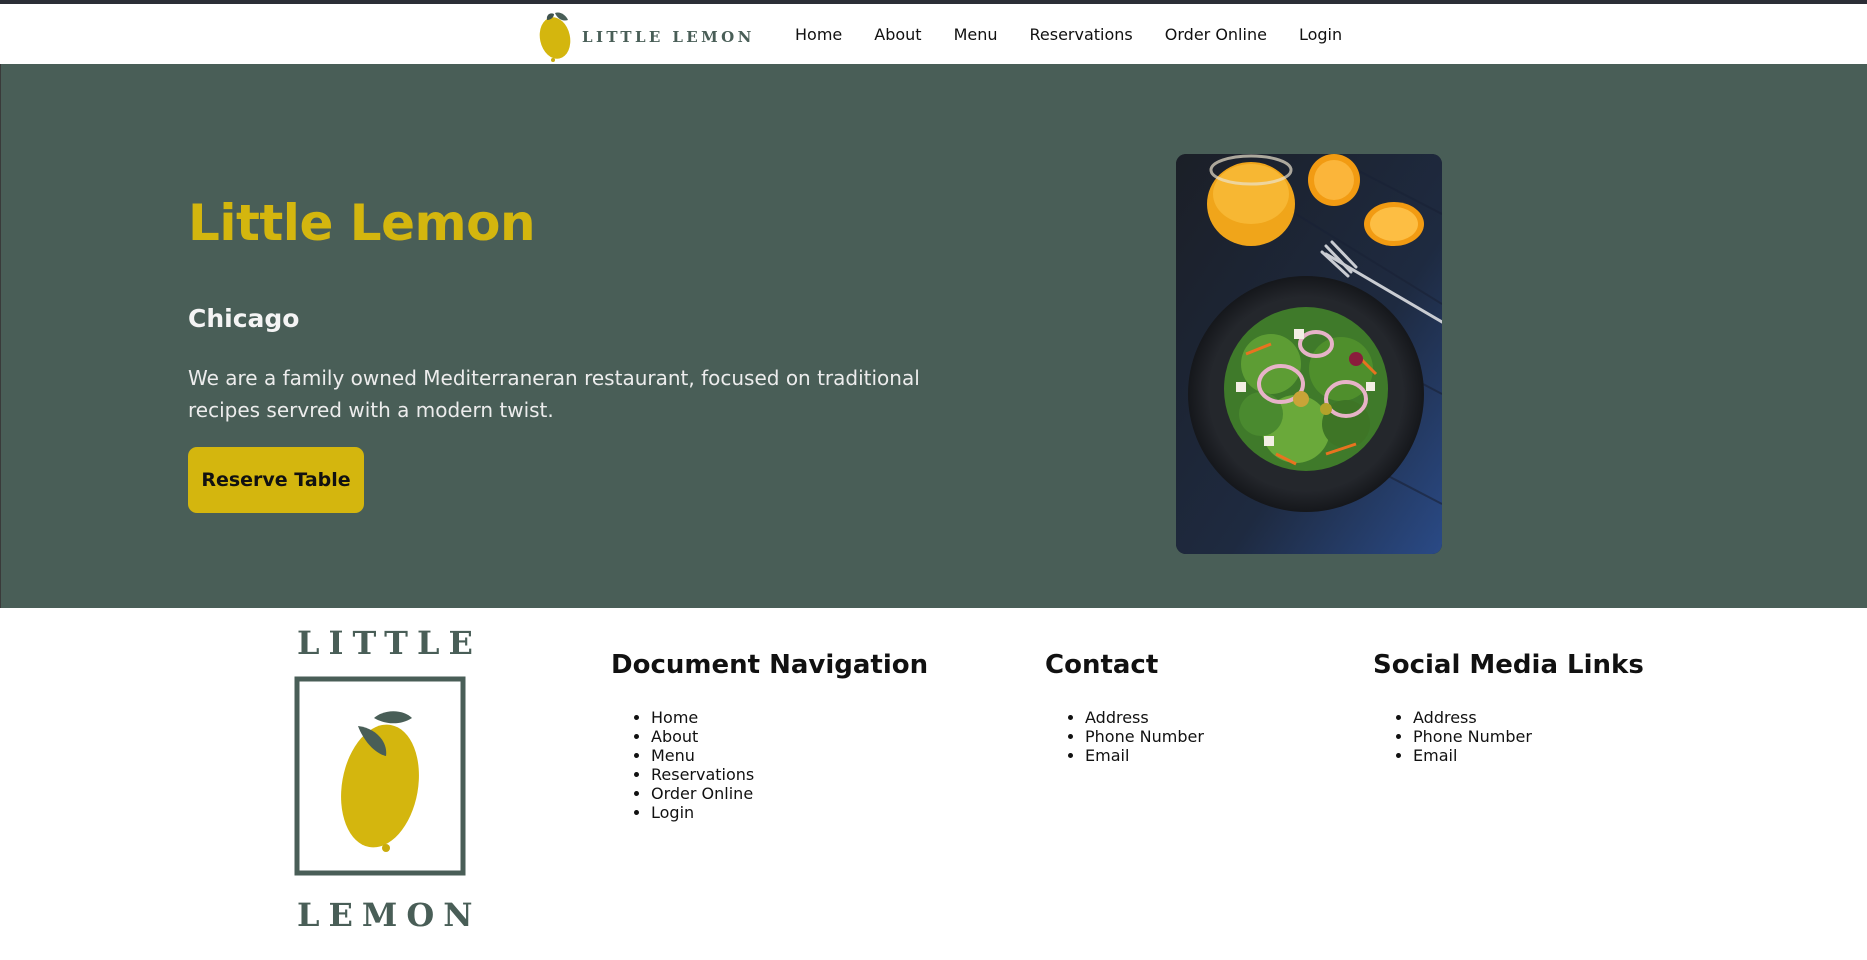 This screenshot has width=1867, height=960. Describe the element at coordinates (789, 755) in the screenshot. I see `footer-nav-menu: Menu` at that location.